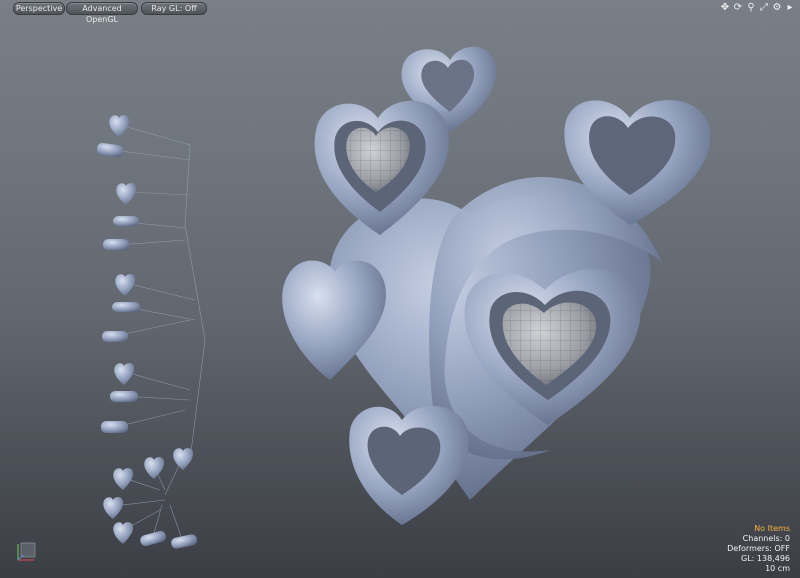  What do you see at coordinates (738, 7) in the screenshot?
I see `rotate-view-icon: ⟳` at bounding box center [738, 7].